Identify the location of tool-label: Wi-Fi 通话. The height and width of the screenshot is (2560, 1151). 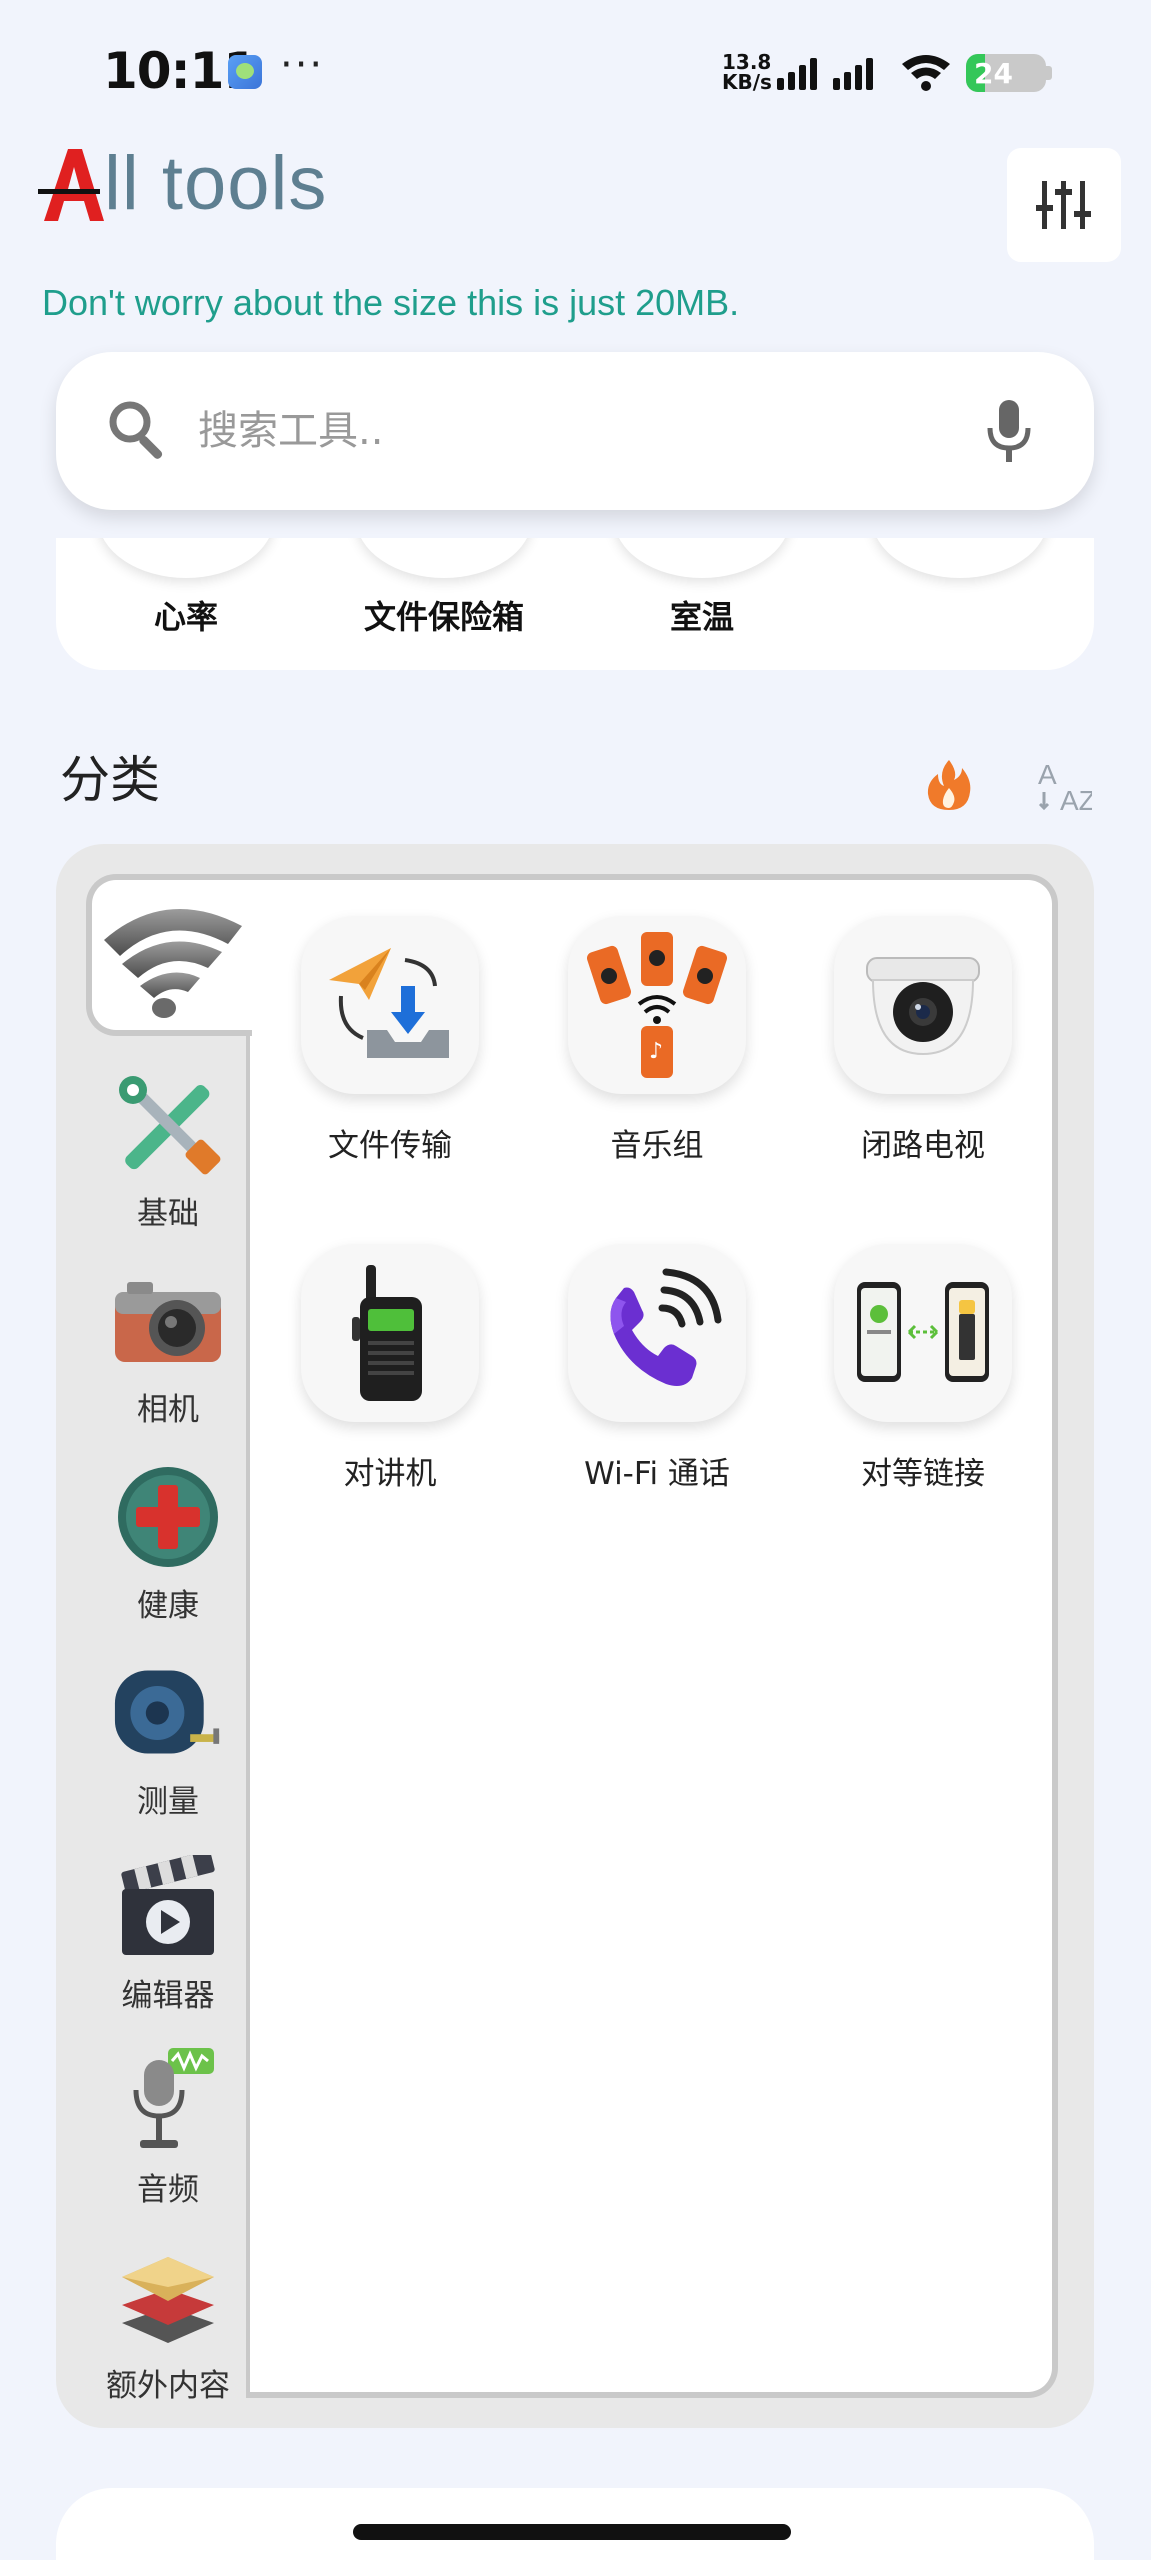
(657, 1474).